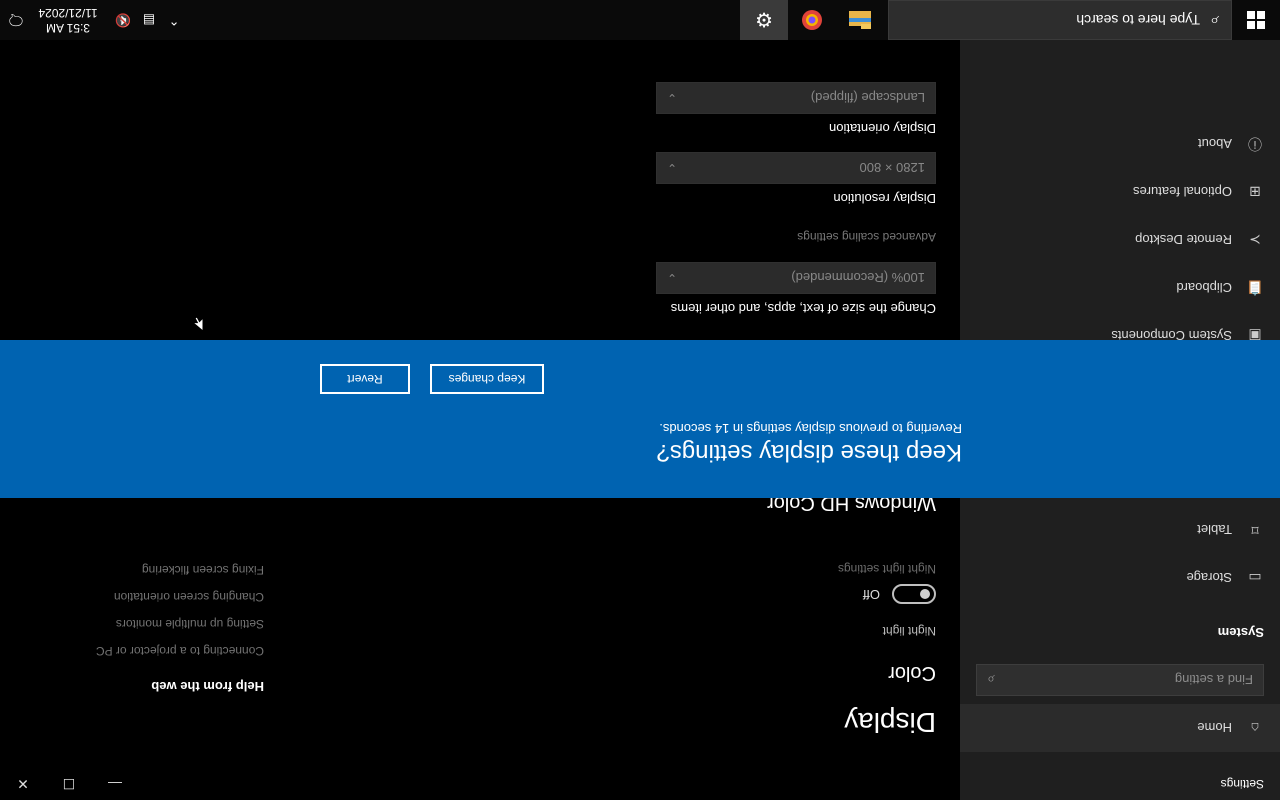  What do you see at coordinates (858, 278) in the screenshot?
I see `scale-value: 100% (Recommended)` at bounding box center [858, 278].